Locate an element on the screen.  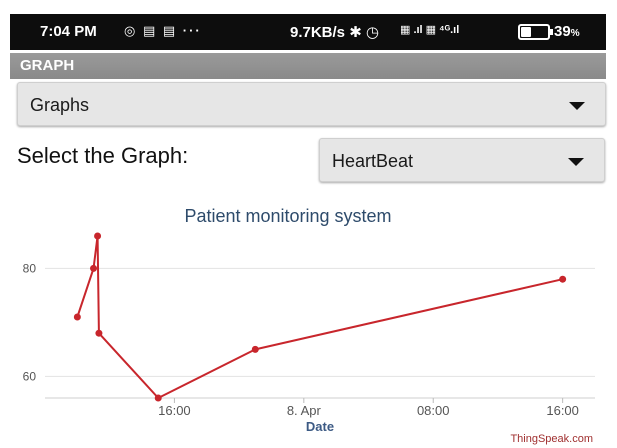
graph-type-dropdown: HeartBeat is located at coordinates (462, 160).